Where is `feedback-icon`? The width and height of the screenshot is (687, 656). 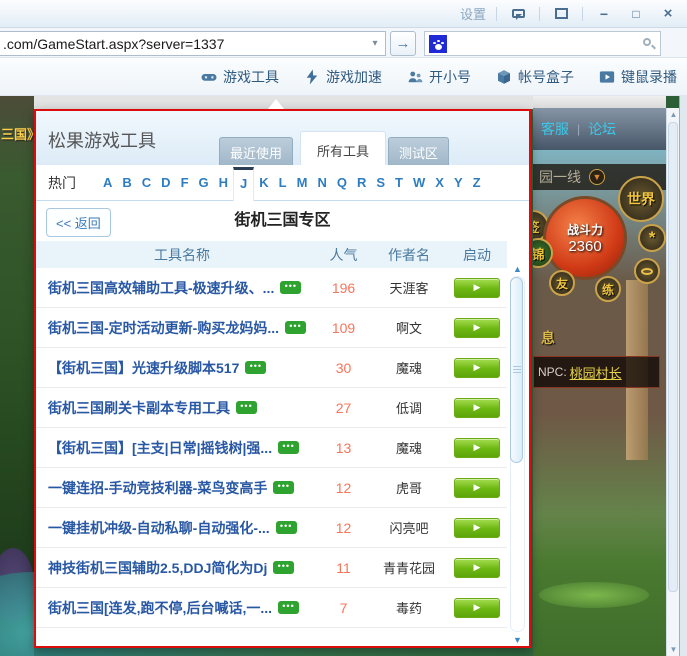
feedback-icon is located at coordinates (518, 14).